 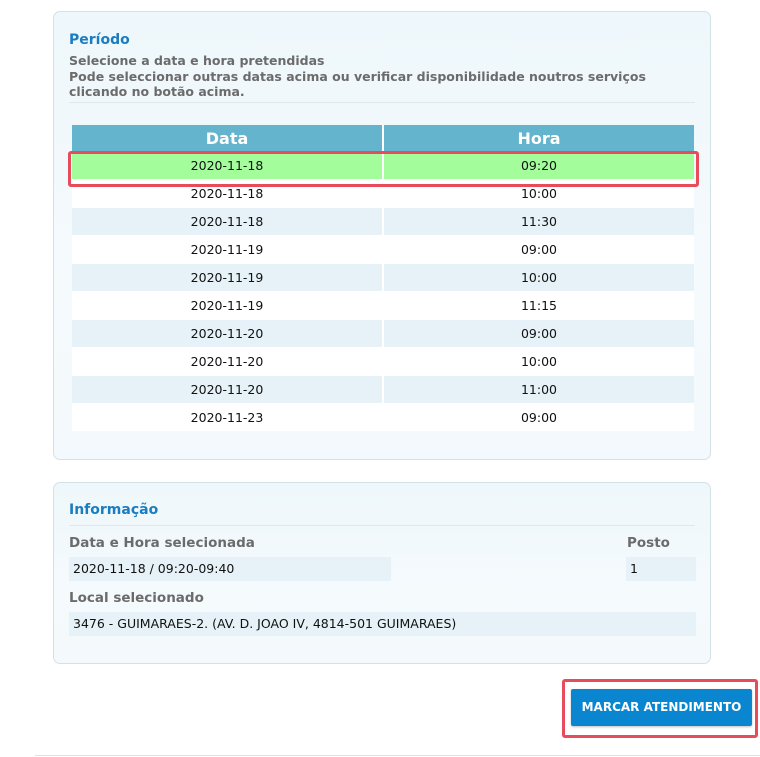 I want to click on slot-row: 2020-11-23 09:00, so click(x=383, y=417).